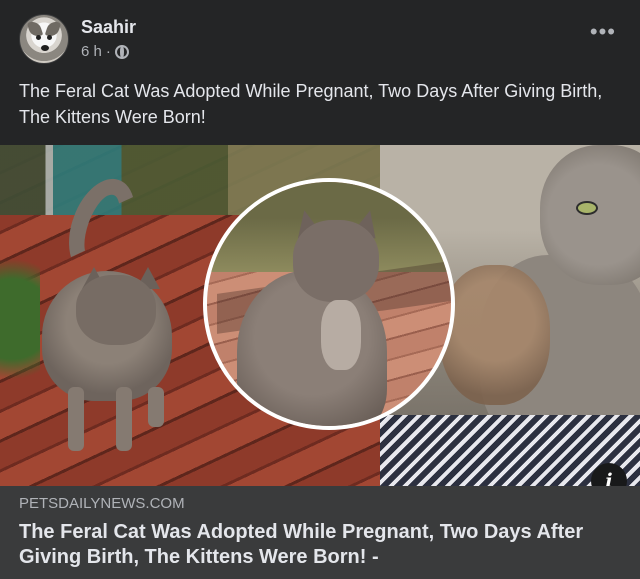 Image resolution: width=640 pixels, height=579 pixels. What do you see at coordinates (91, 51) in the screenshot?
I see `post-time: 6 h` at bounding box center [91, 51].